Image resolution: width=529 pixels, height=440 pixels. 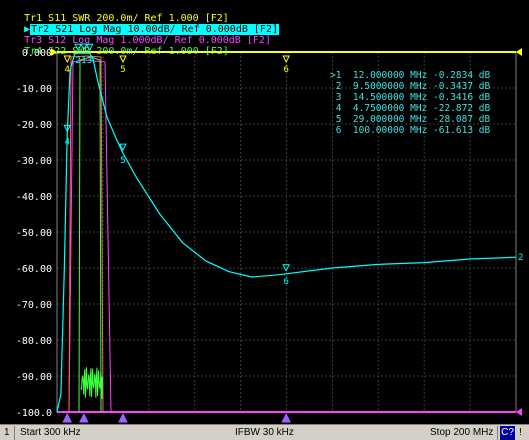 What do you see at coordinates (520, 433) in the screenshot?
I see `alert-indicator: !` at bounding box center [520, 433].